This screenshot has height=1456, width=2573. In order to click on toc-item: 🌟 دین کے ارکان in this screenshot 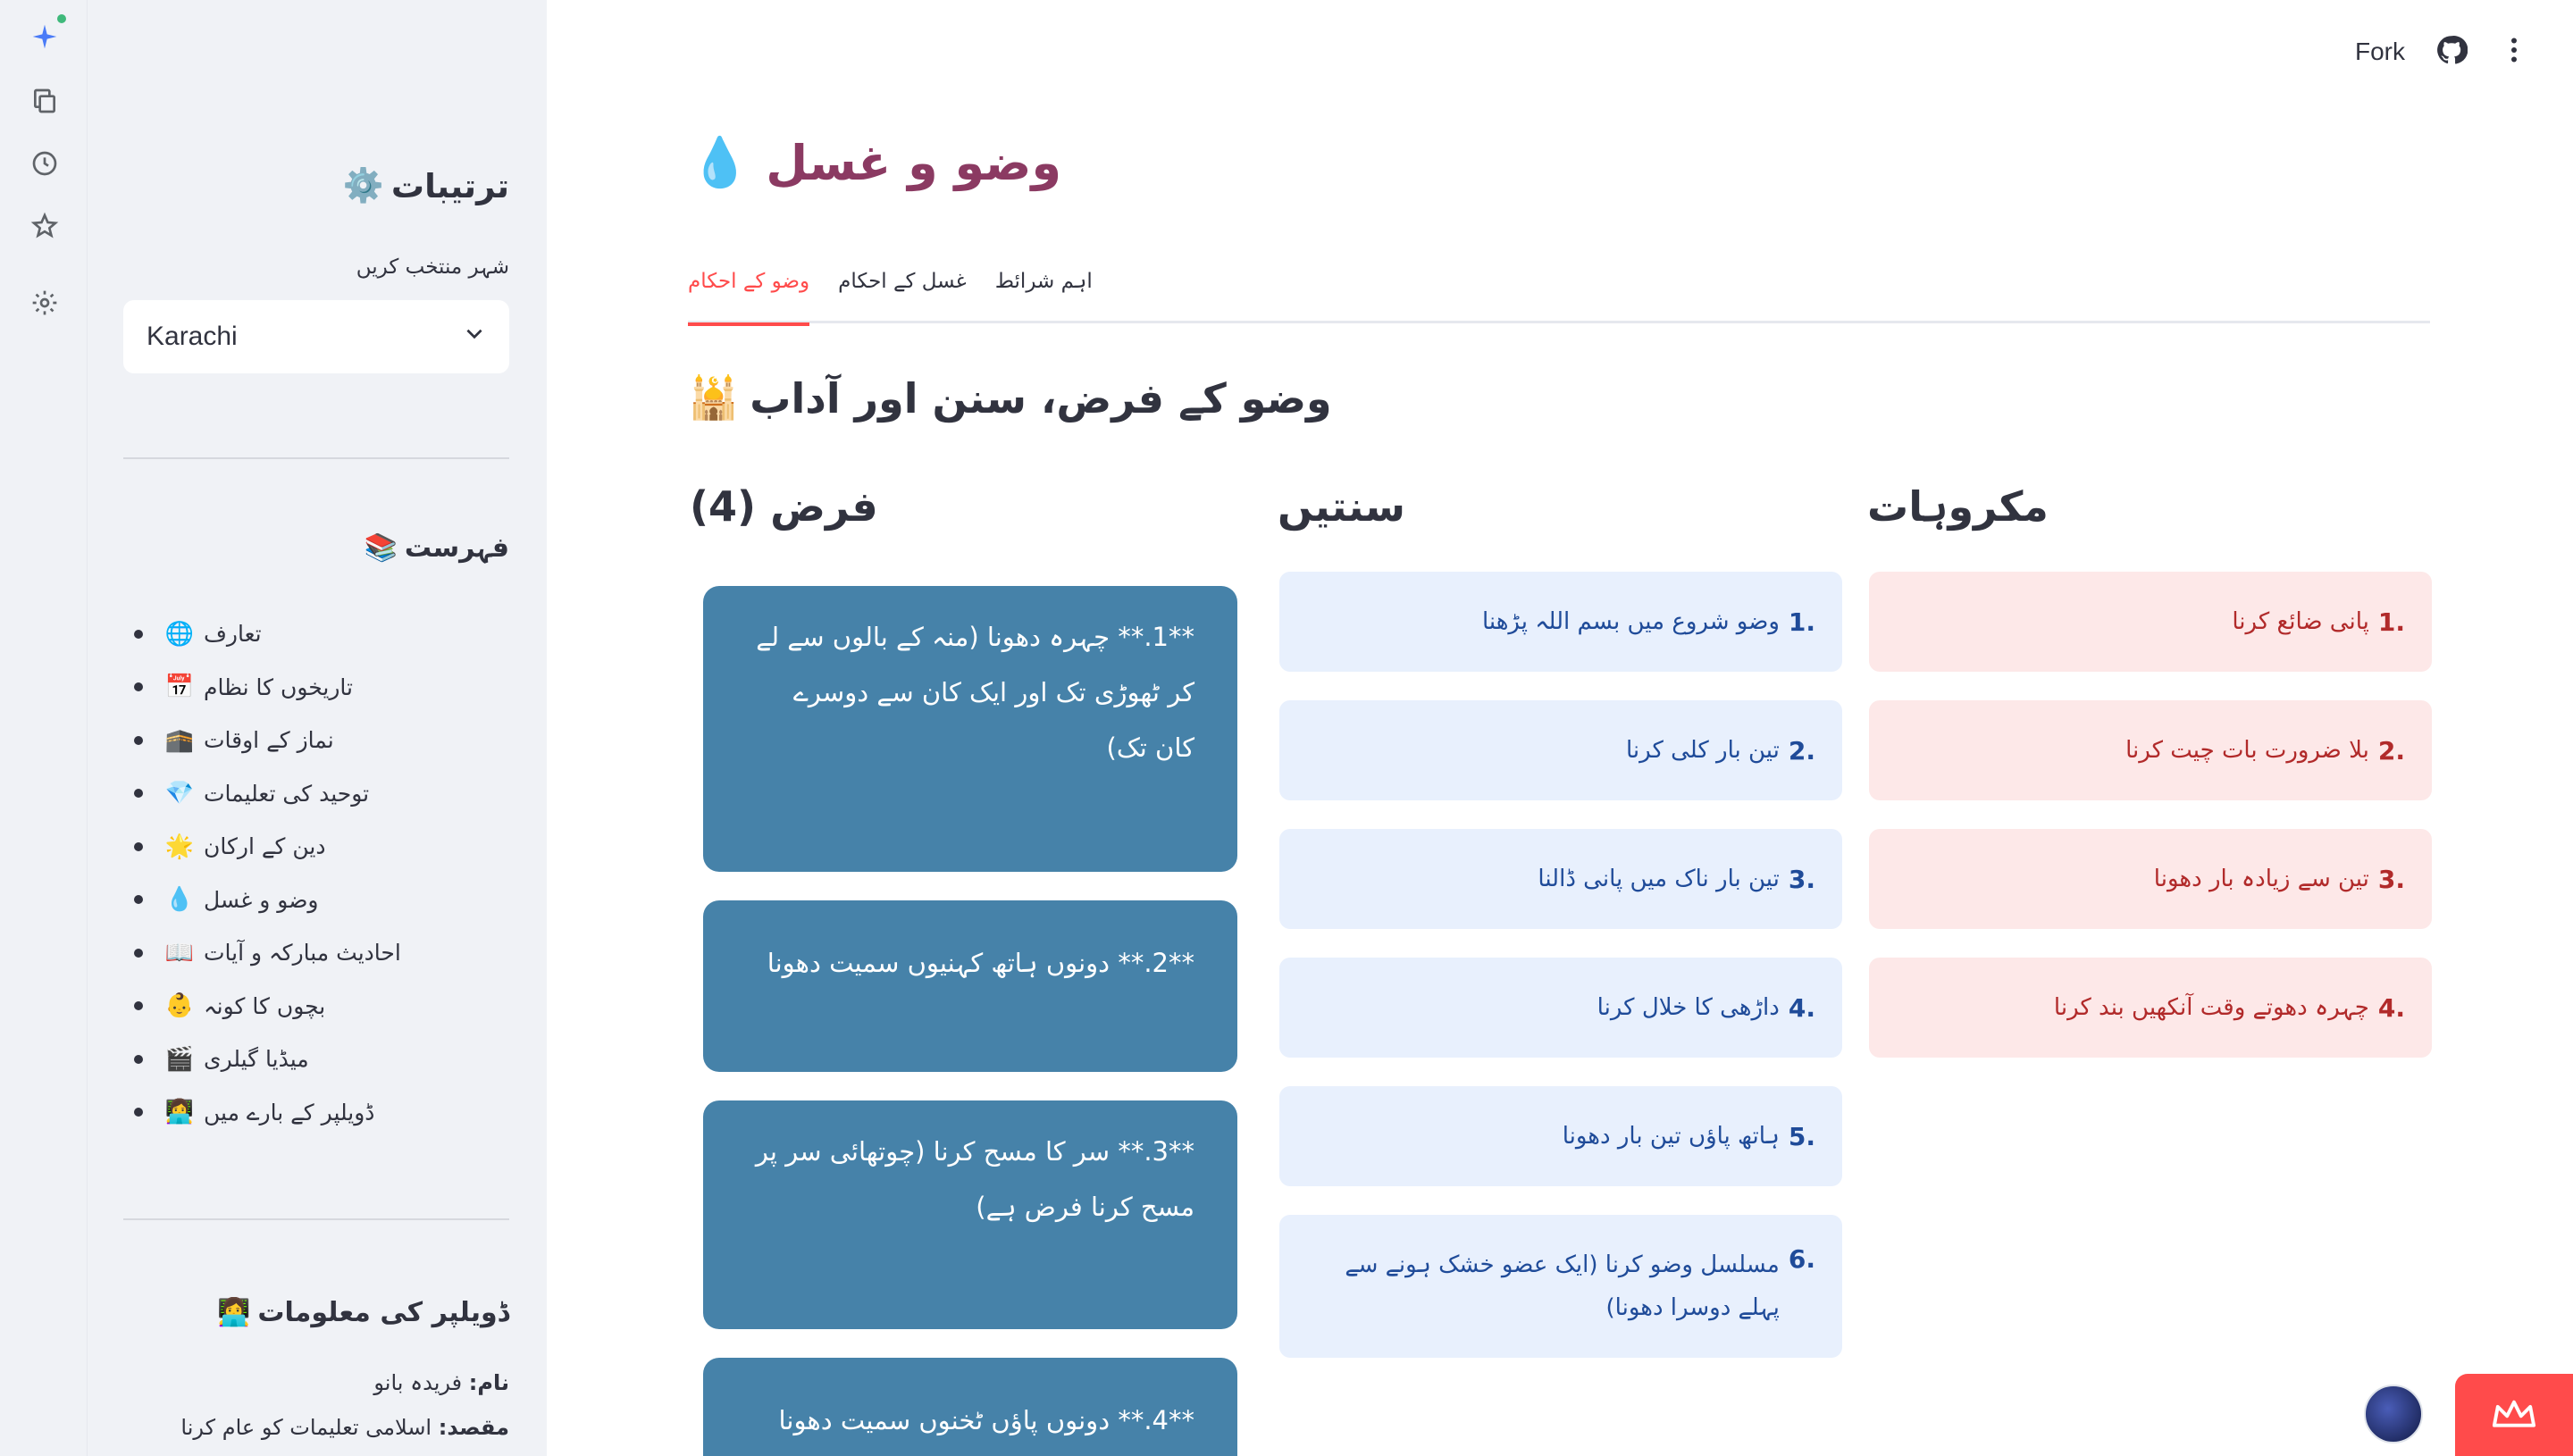, I will do `click(316, 847)`.